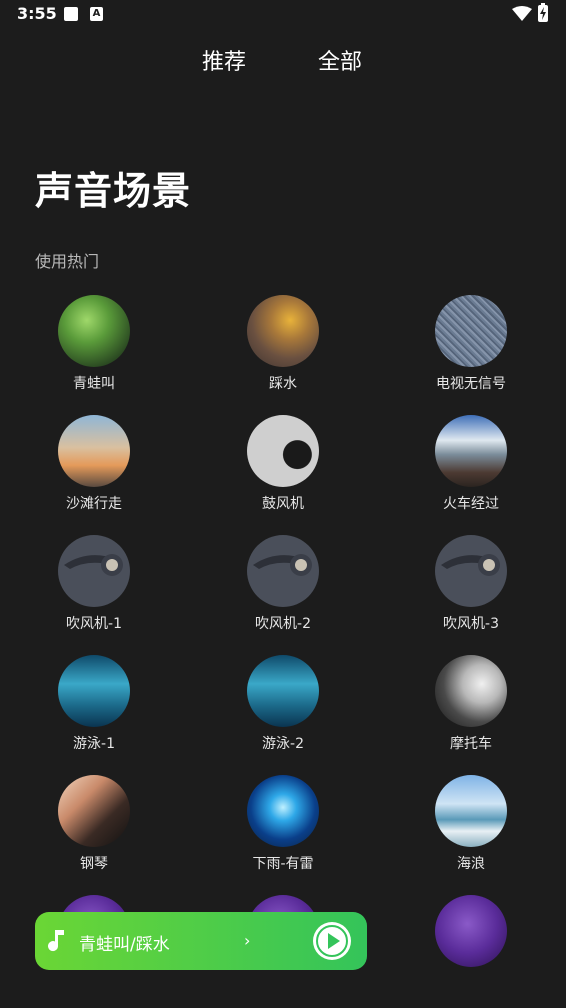  I want to click on notification-square-icon, so click(71, 14).